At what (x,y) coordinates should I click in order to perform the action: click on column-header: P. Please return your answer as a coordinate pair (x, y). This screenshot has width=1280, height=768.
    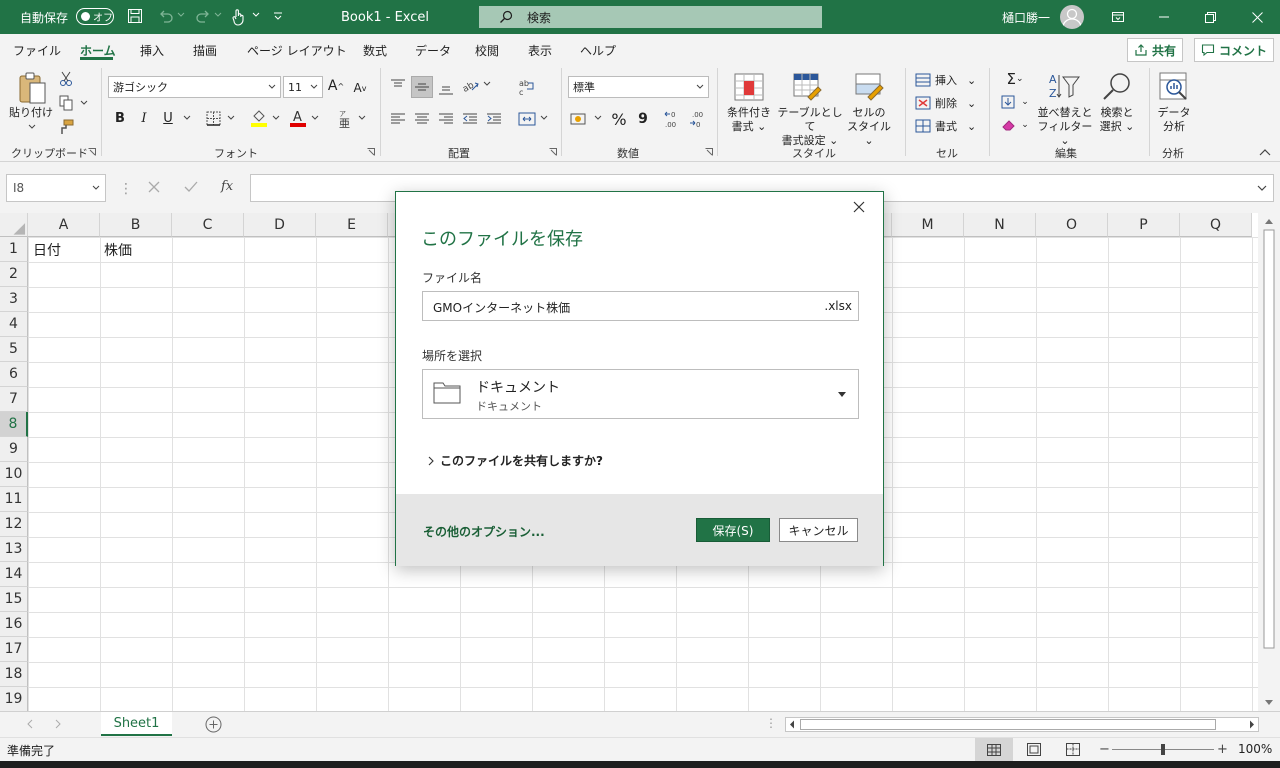
    Looking at the image, I should click on (1144, 225).